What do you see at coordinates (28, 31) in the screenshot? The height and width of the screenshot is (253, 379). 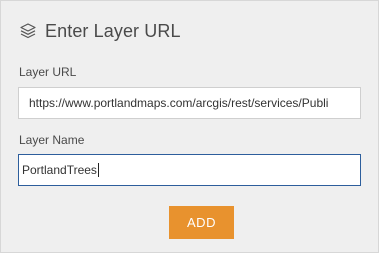 I see `layers-icon` at bounding box center [28, 31].